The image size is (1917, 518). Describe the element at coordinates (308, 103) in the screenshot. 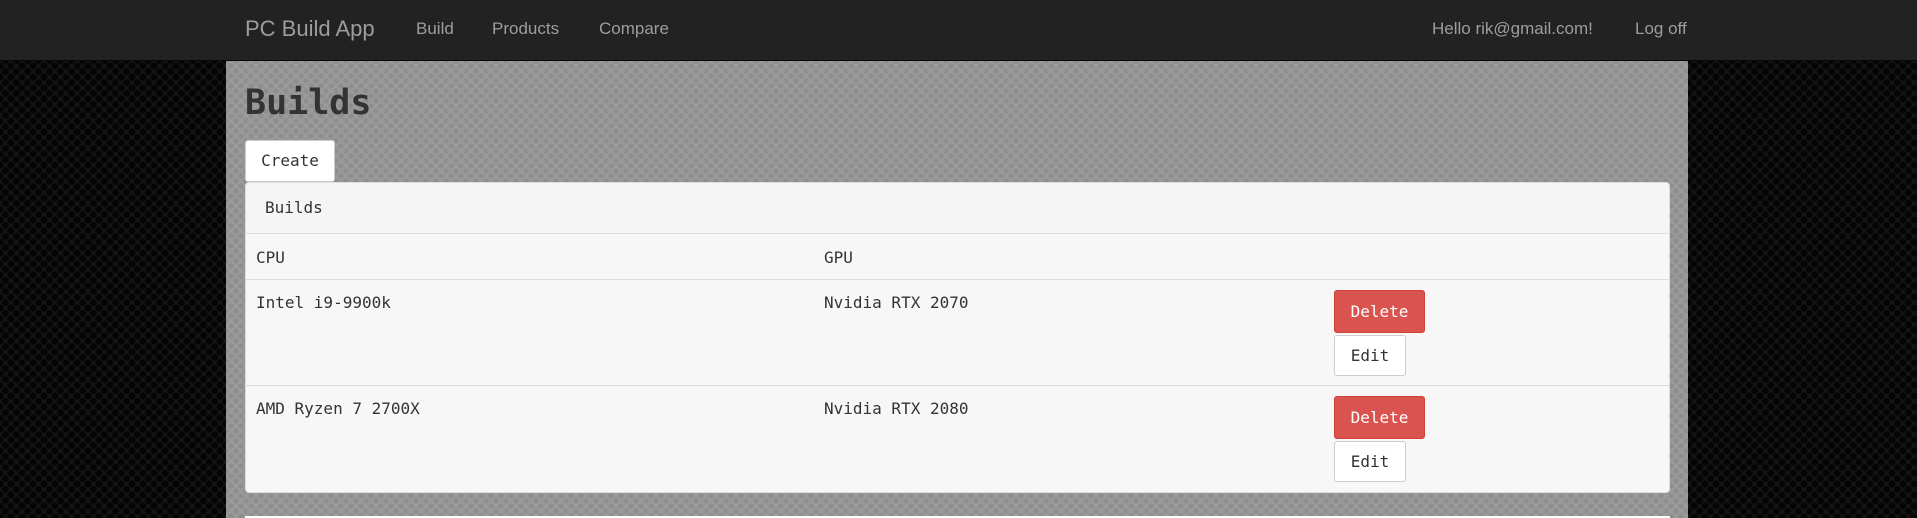

I see `page-title: Builds` at that location.